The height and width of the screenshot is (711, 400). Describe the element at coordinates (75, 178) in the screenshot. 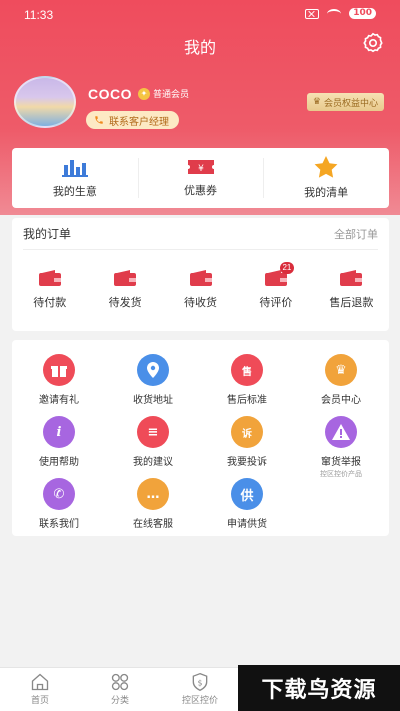

I see `quick-item-business: 我的生意` at that location.